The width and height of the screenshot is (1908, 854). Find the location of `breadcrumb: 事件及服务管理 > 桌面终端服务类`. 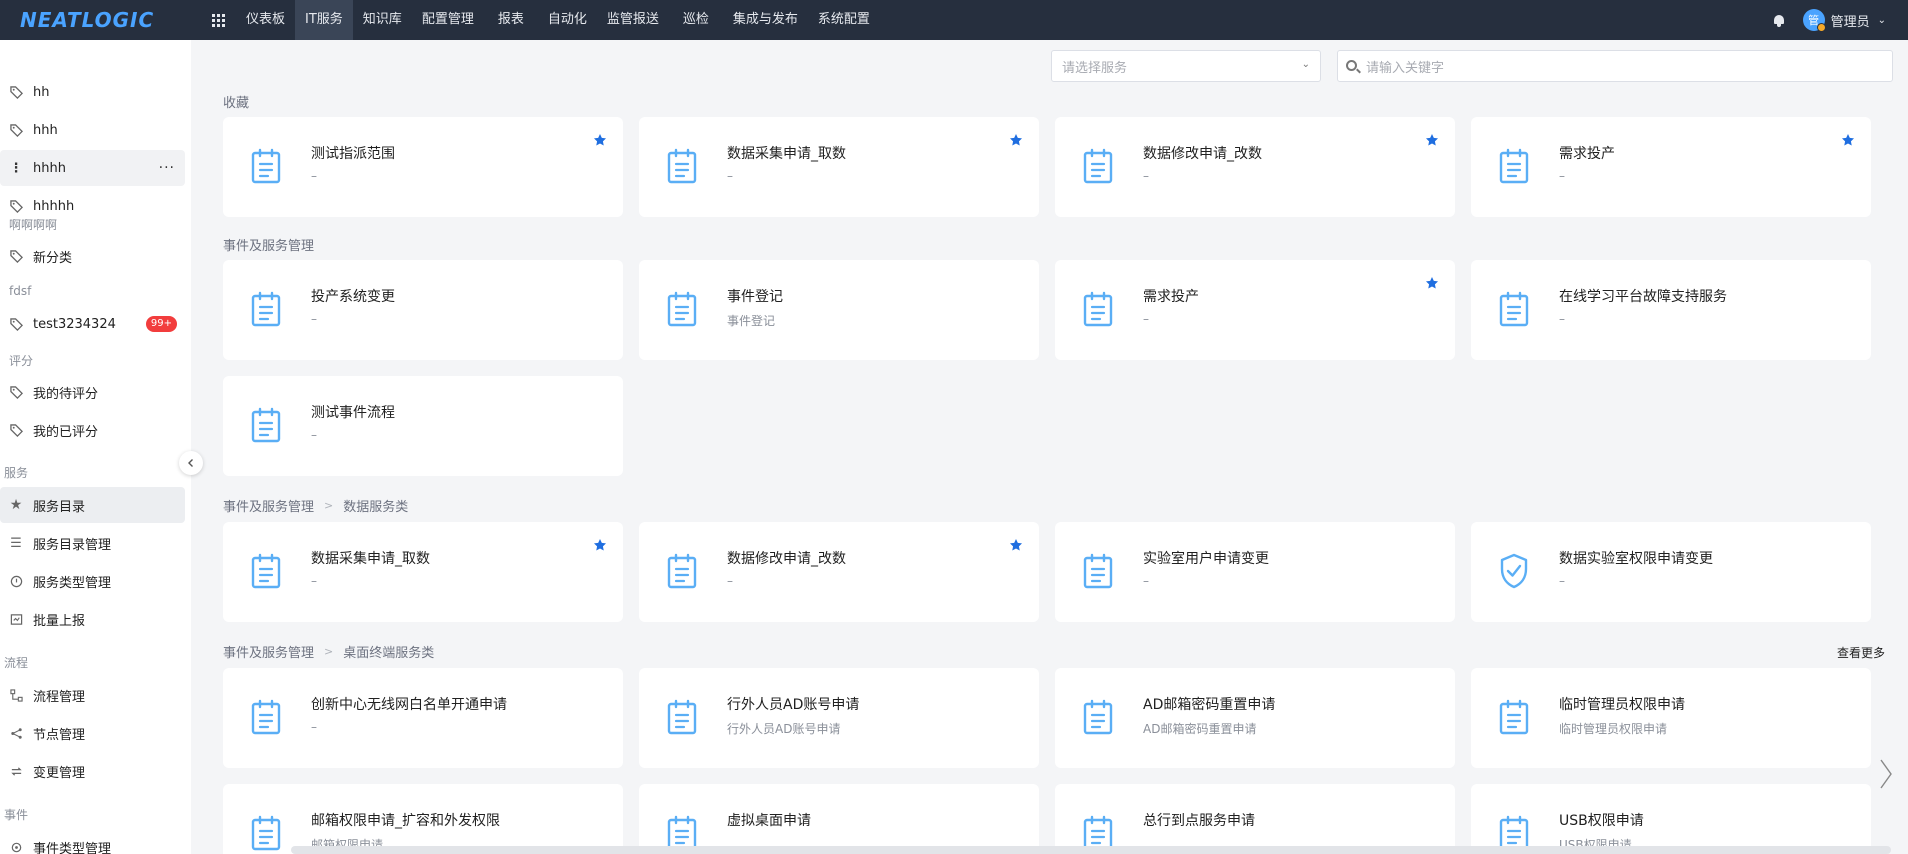

breadcrumb: 事件及服务管理 > 桌面终端服务类 is located at coordinates (328, 651).